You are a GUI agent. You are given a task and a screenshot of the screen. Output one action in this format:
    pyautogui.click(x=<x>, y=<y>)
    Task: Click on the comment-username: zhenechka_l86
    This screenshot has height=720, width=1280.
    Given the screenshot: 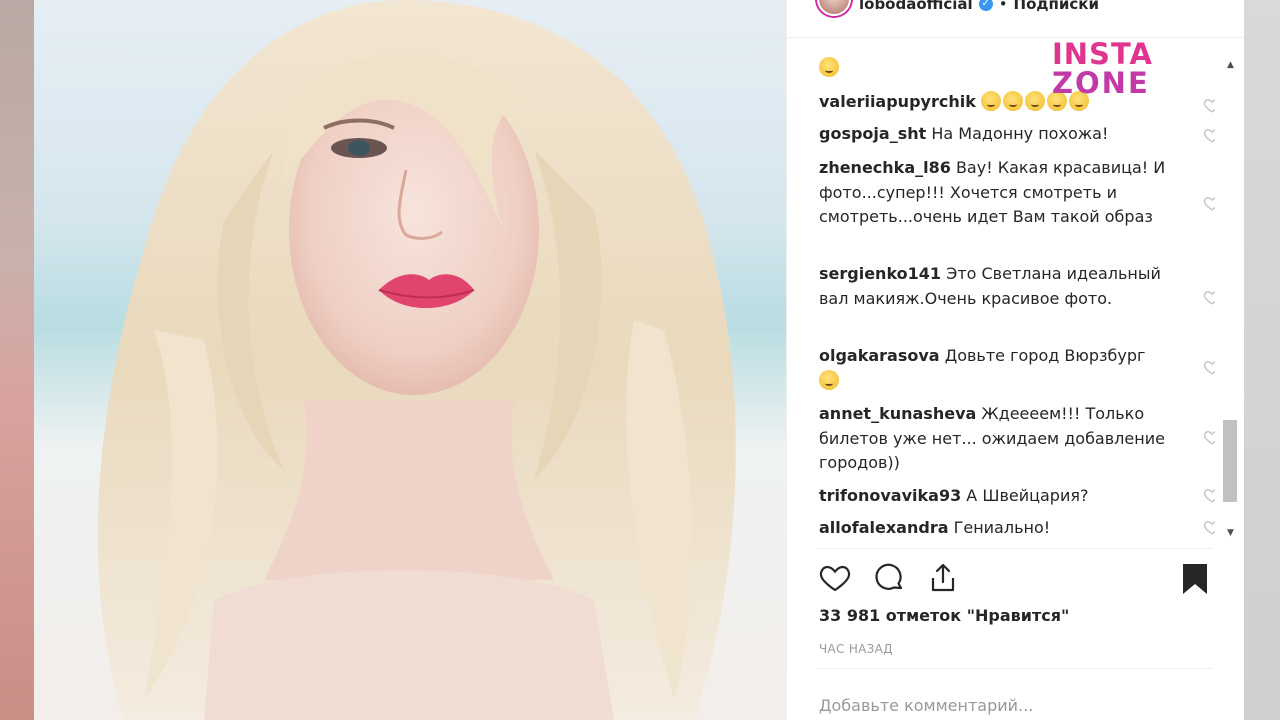 What is the action you would take?
    pyautogui.click(x=885, y=167)
    